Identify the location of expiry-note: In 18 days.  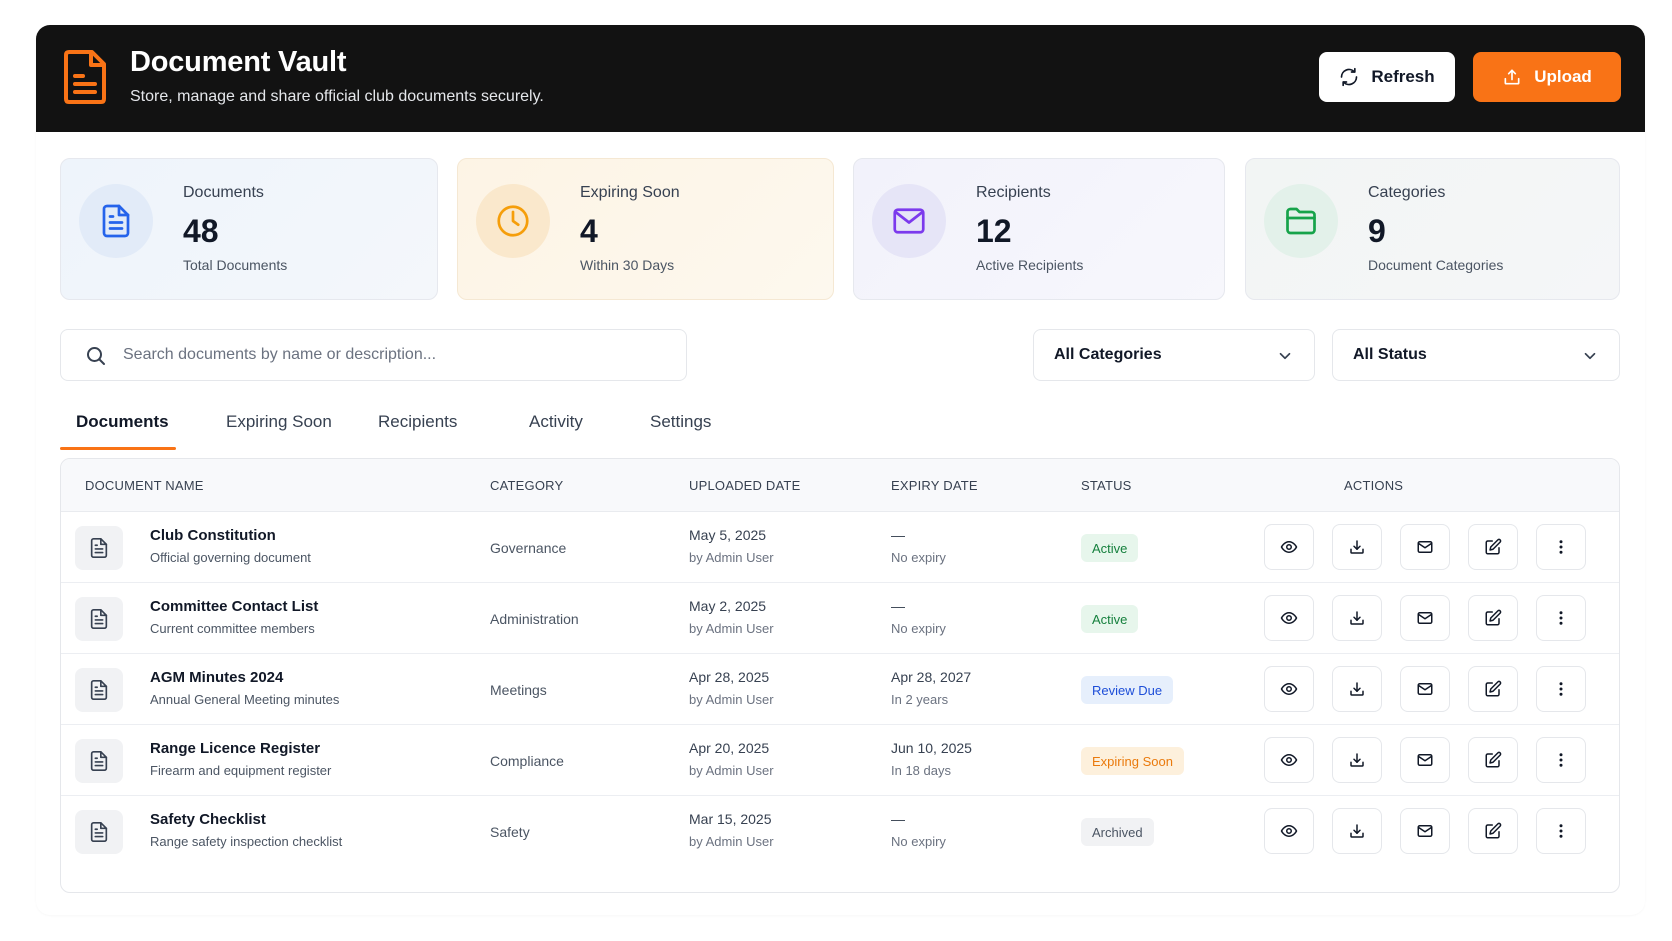
(921, 770).